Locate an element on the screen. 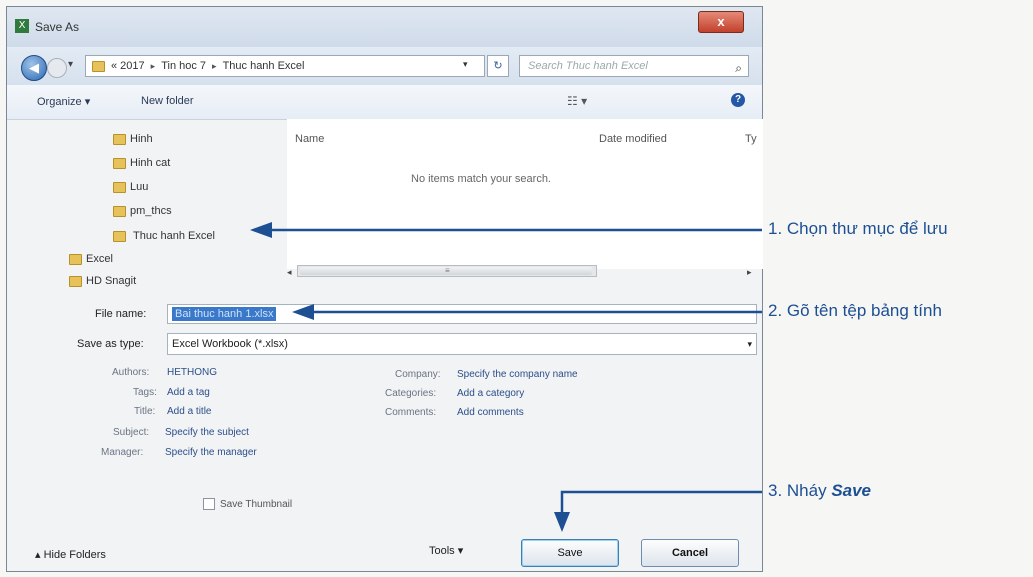 The height and width of the screenshot is (577, 1033). annotation-step3: 3. Nháy Save is located at coordinates (819, 491).